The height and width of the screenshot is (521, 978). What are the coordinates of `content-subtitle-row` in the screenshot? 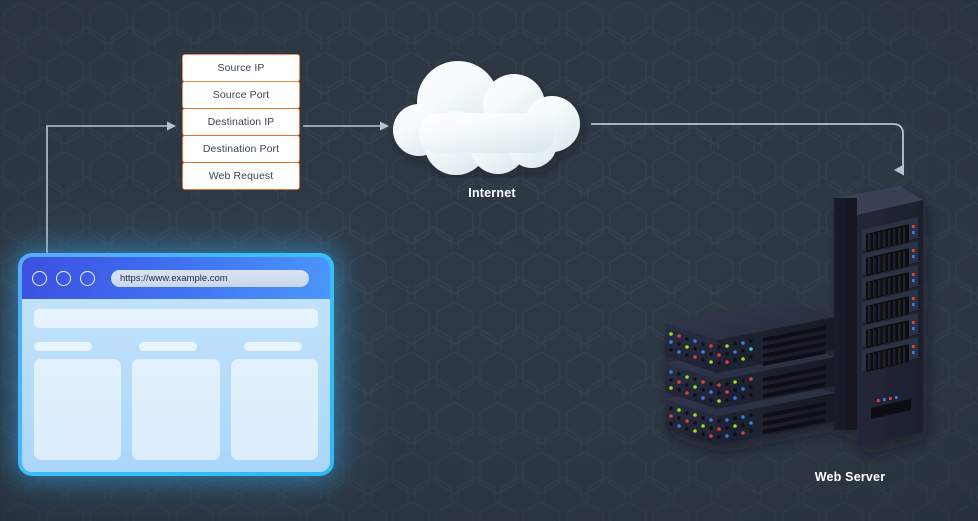 It's located at (176, 346).